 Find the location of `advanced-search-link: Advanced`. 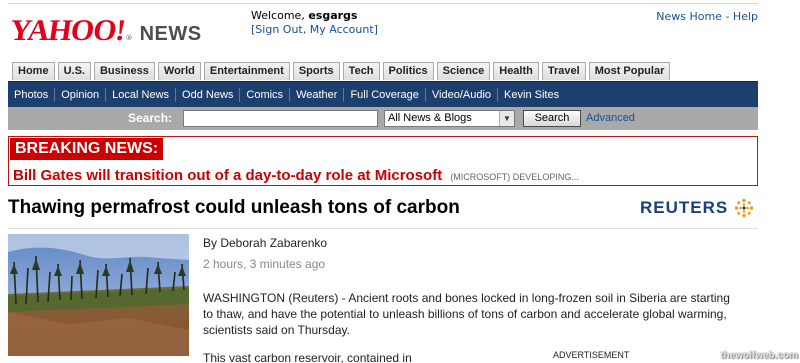

advanced-search-link: Advanced is located at coordinates (610, 118).